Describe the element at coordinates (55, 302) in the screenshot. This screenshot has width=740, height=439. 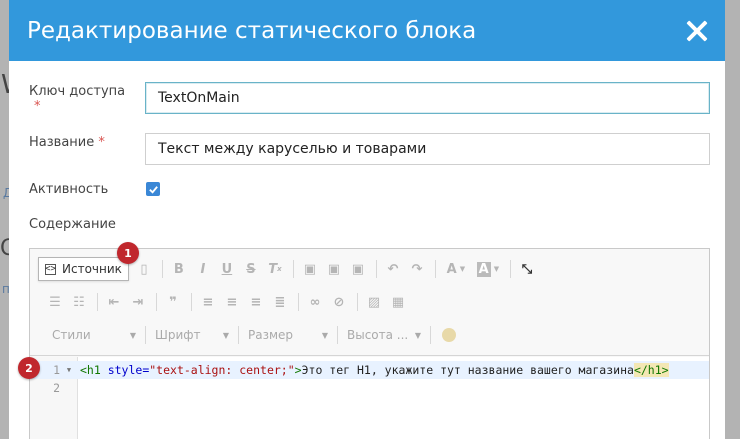
I see `numbered-list-icon: ☰` at that location.